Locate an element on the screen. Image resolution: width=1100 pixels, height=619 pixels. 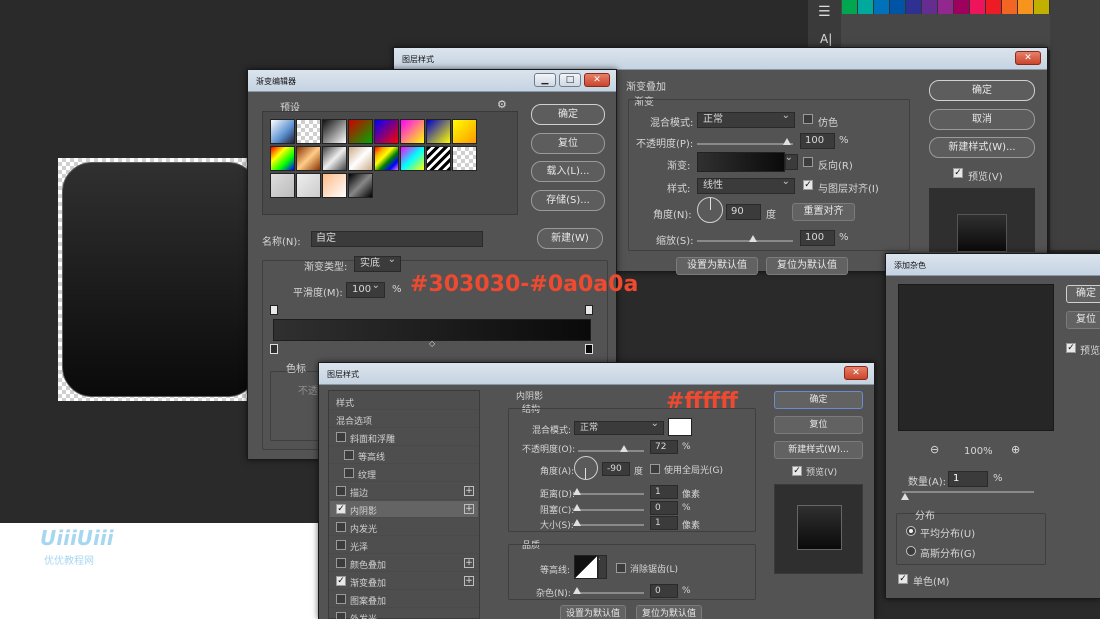
text-tool-icon: A| is located at coordinates (826, 39).